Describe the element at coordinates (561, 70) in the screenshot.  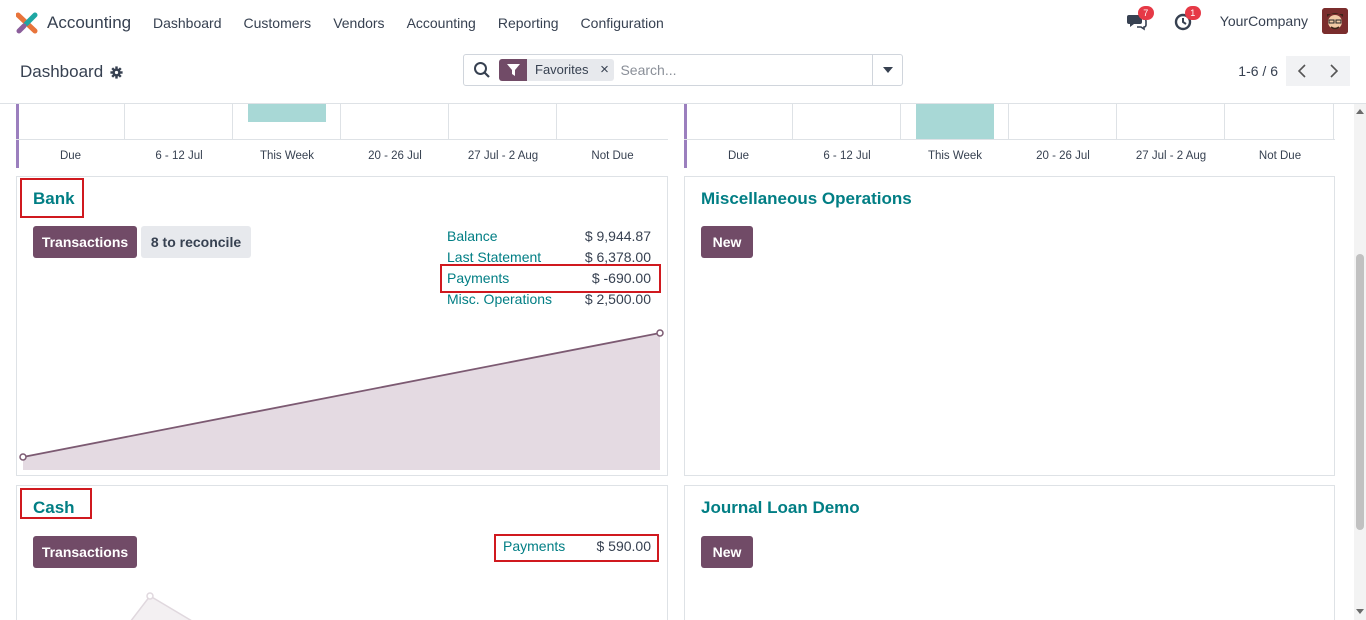
I see `facet-label: Favorites` at that location.